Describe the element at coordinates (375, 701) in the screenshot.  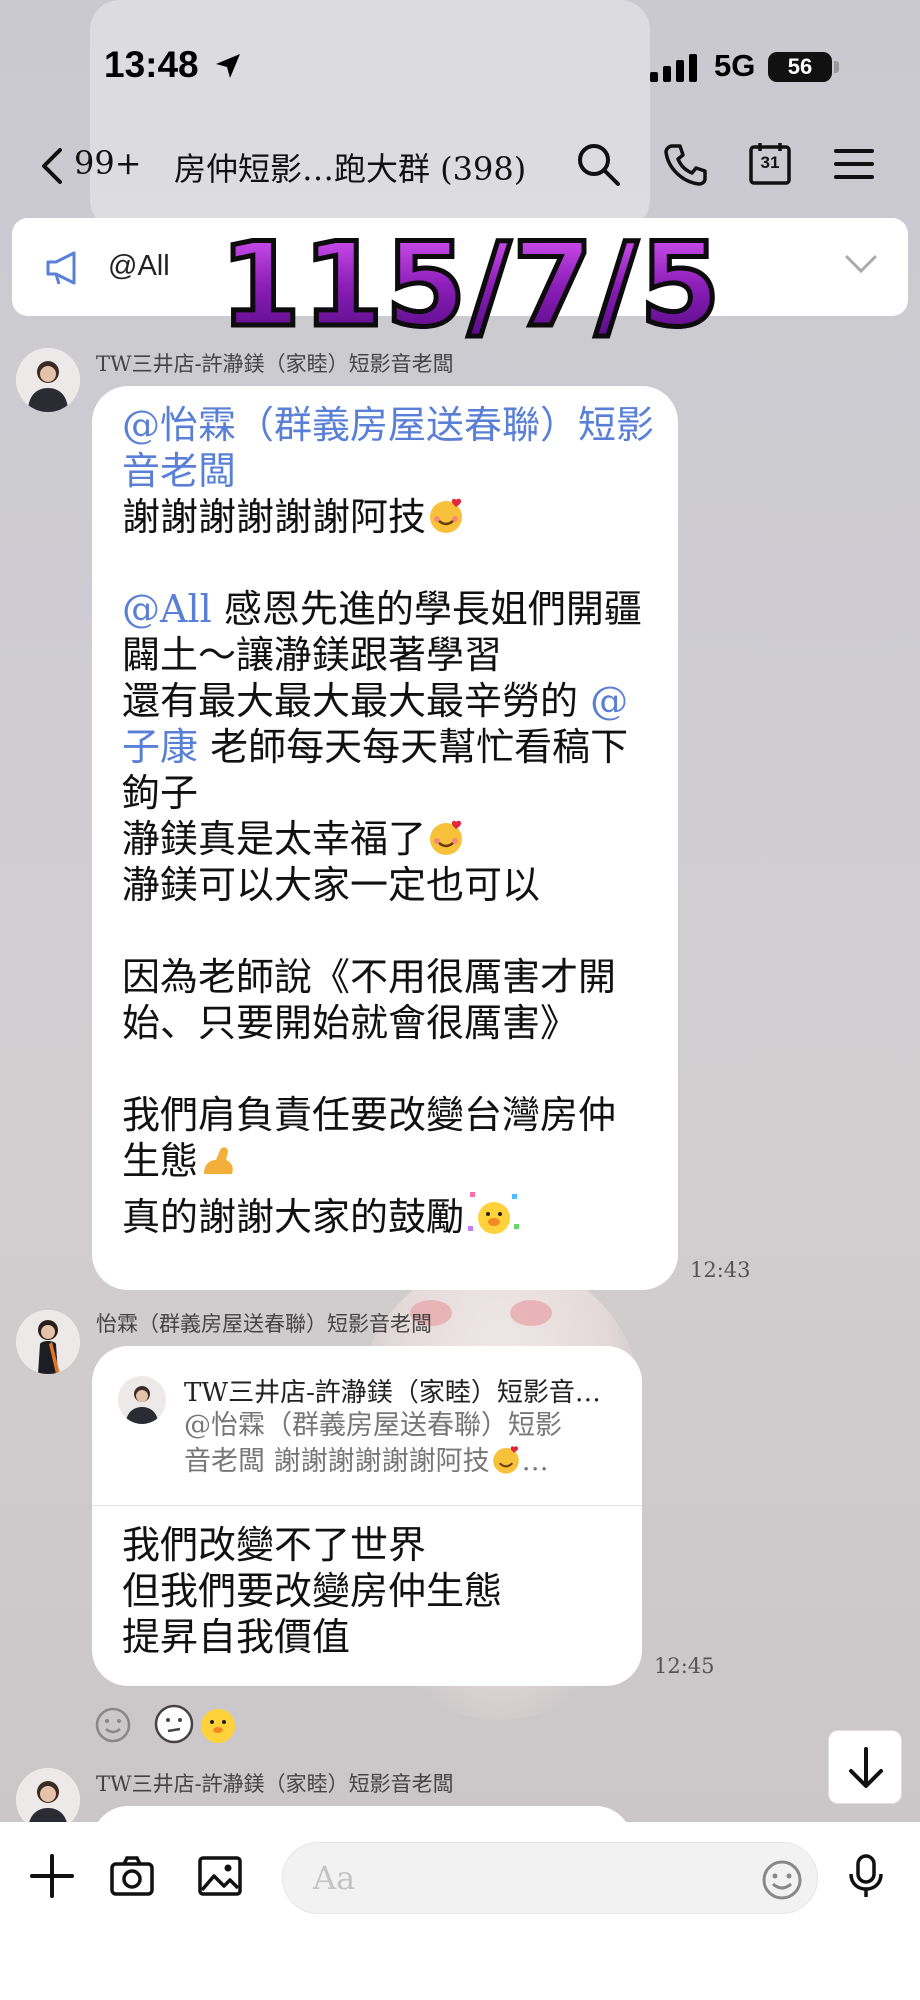
I see `message-line: 還有最大最大最大最辛勞的 @` at that location.